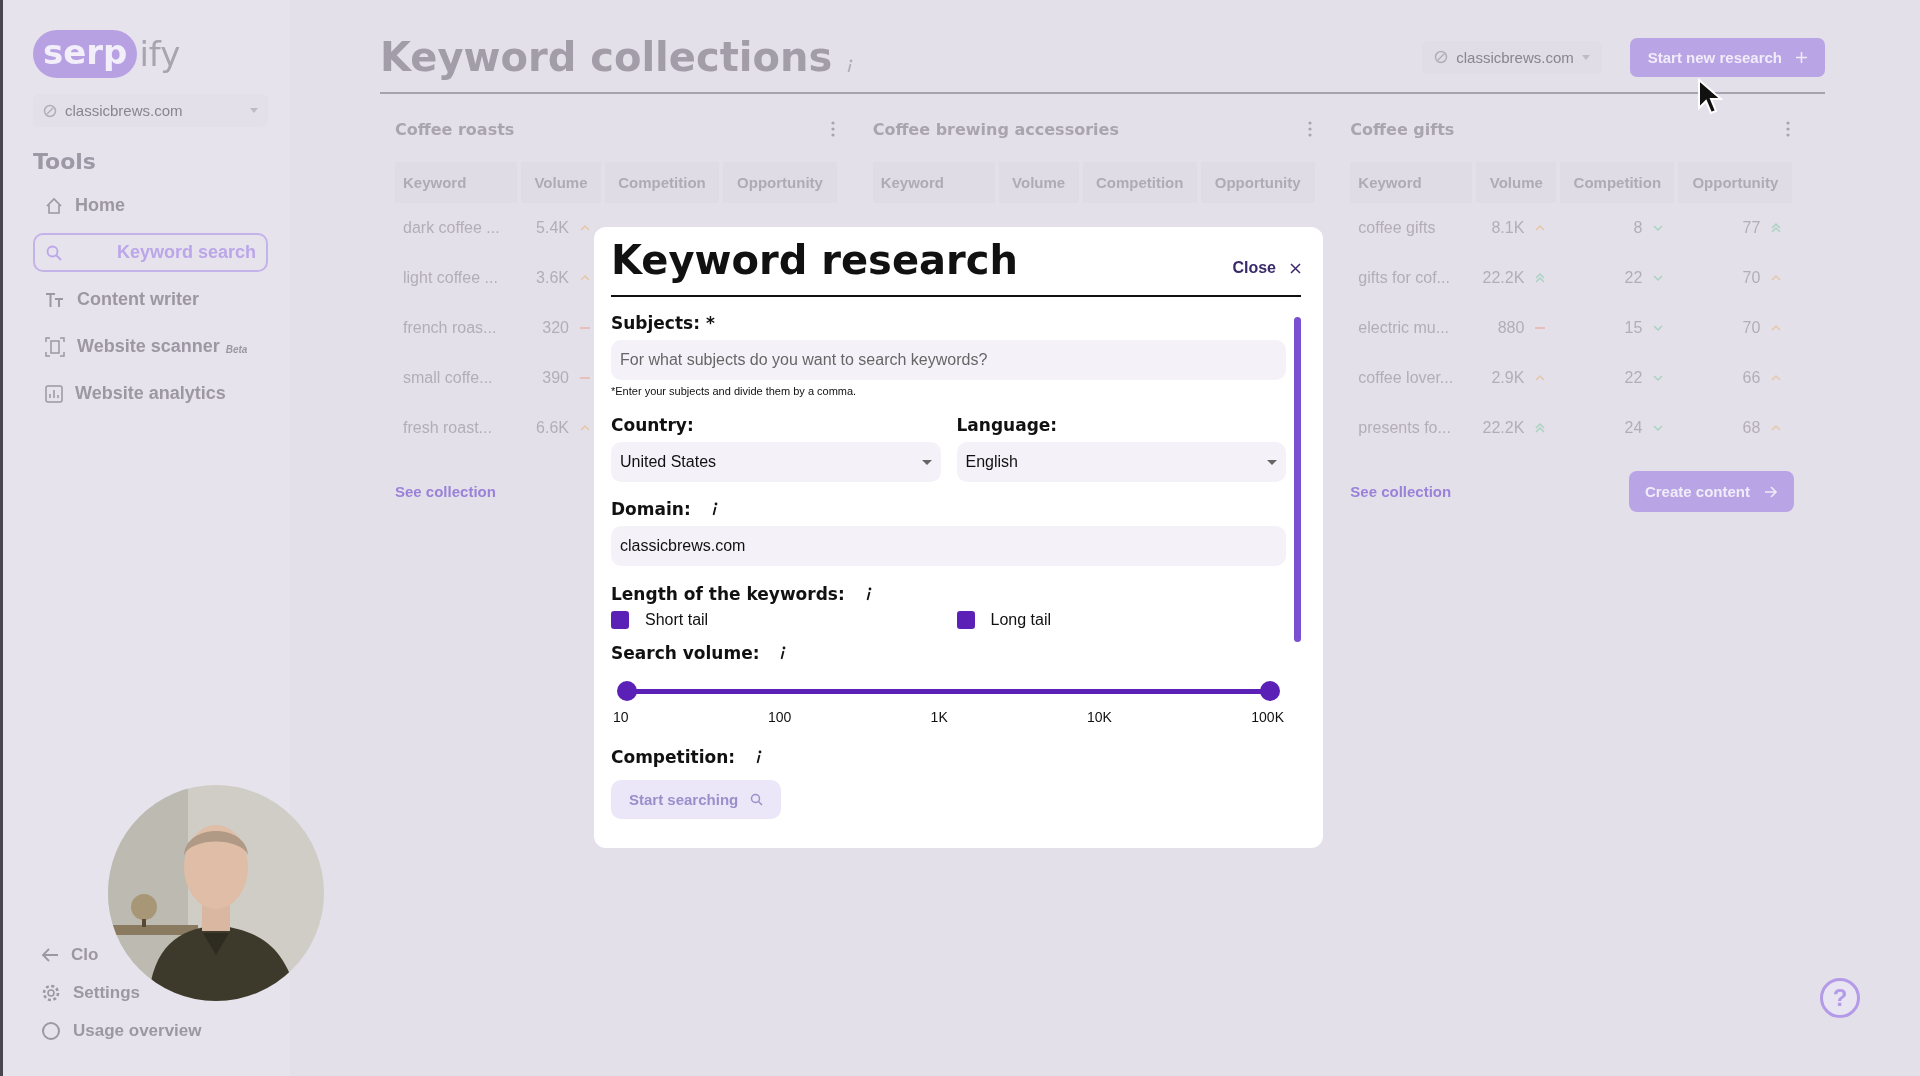 The image size is (1920, 1076). What do you see at coordinates (734, 391) in the screenshot?
I see `hint-text: *Enter your subjects and divide them by a comma.` at bounding box center [734, 391].